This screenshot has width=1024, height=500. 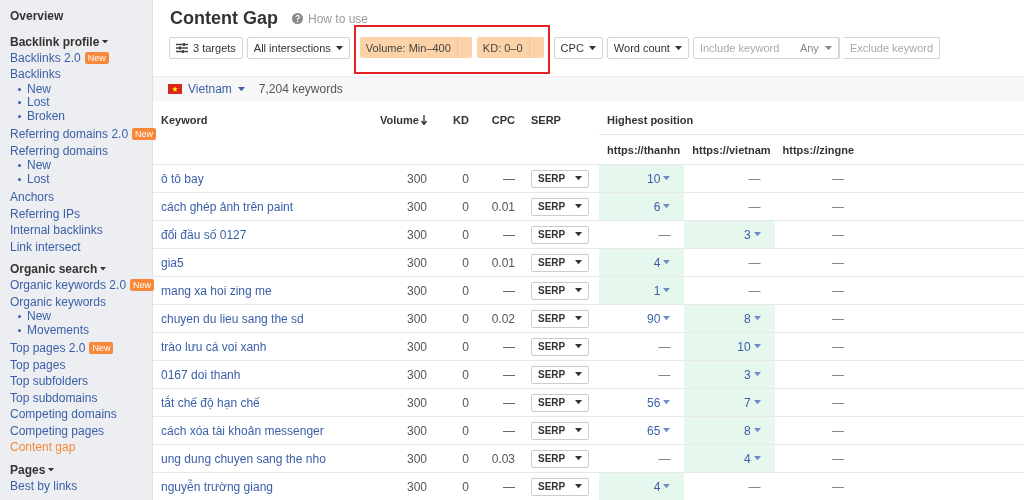 What do you see at coordinates (57, 430) in the screenshot?
I see `sidebar-link: Competing pages` at bounding box center [57, 430].